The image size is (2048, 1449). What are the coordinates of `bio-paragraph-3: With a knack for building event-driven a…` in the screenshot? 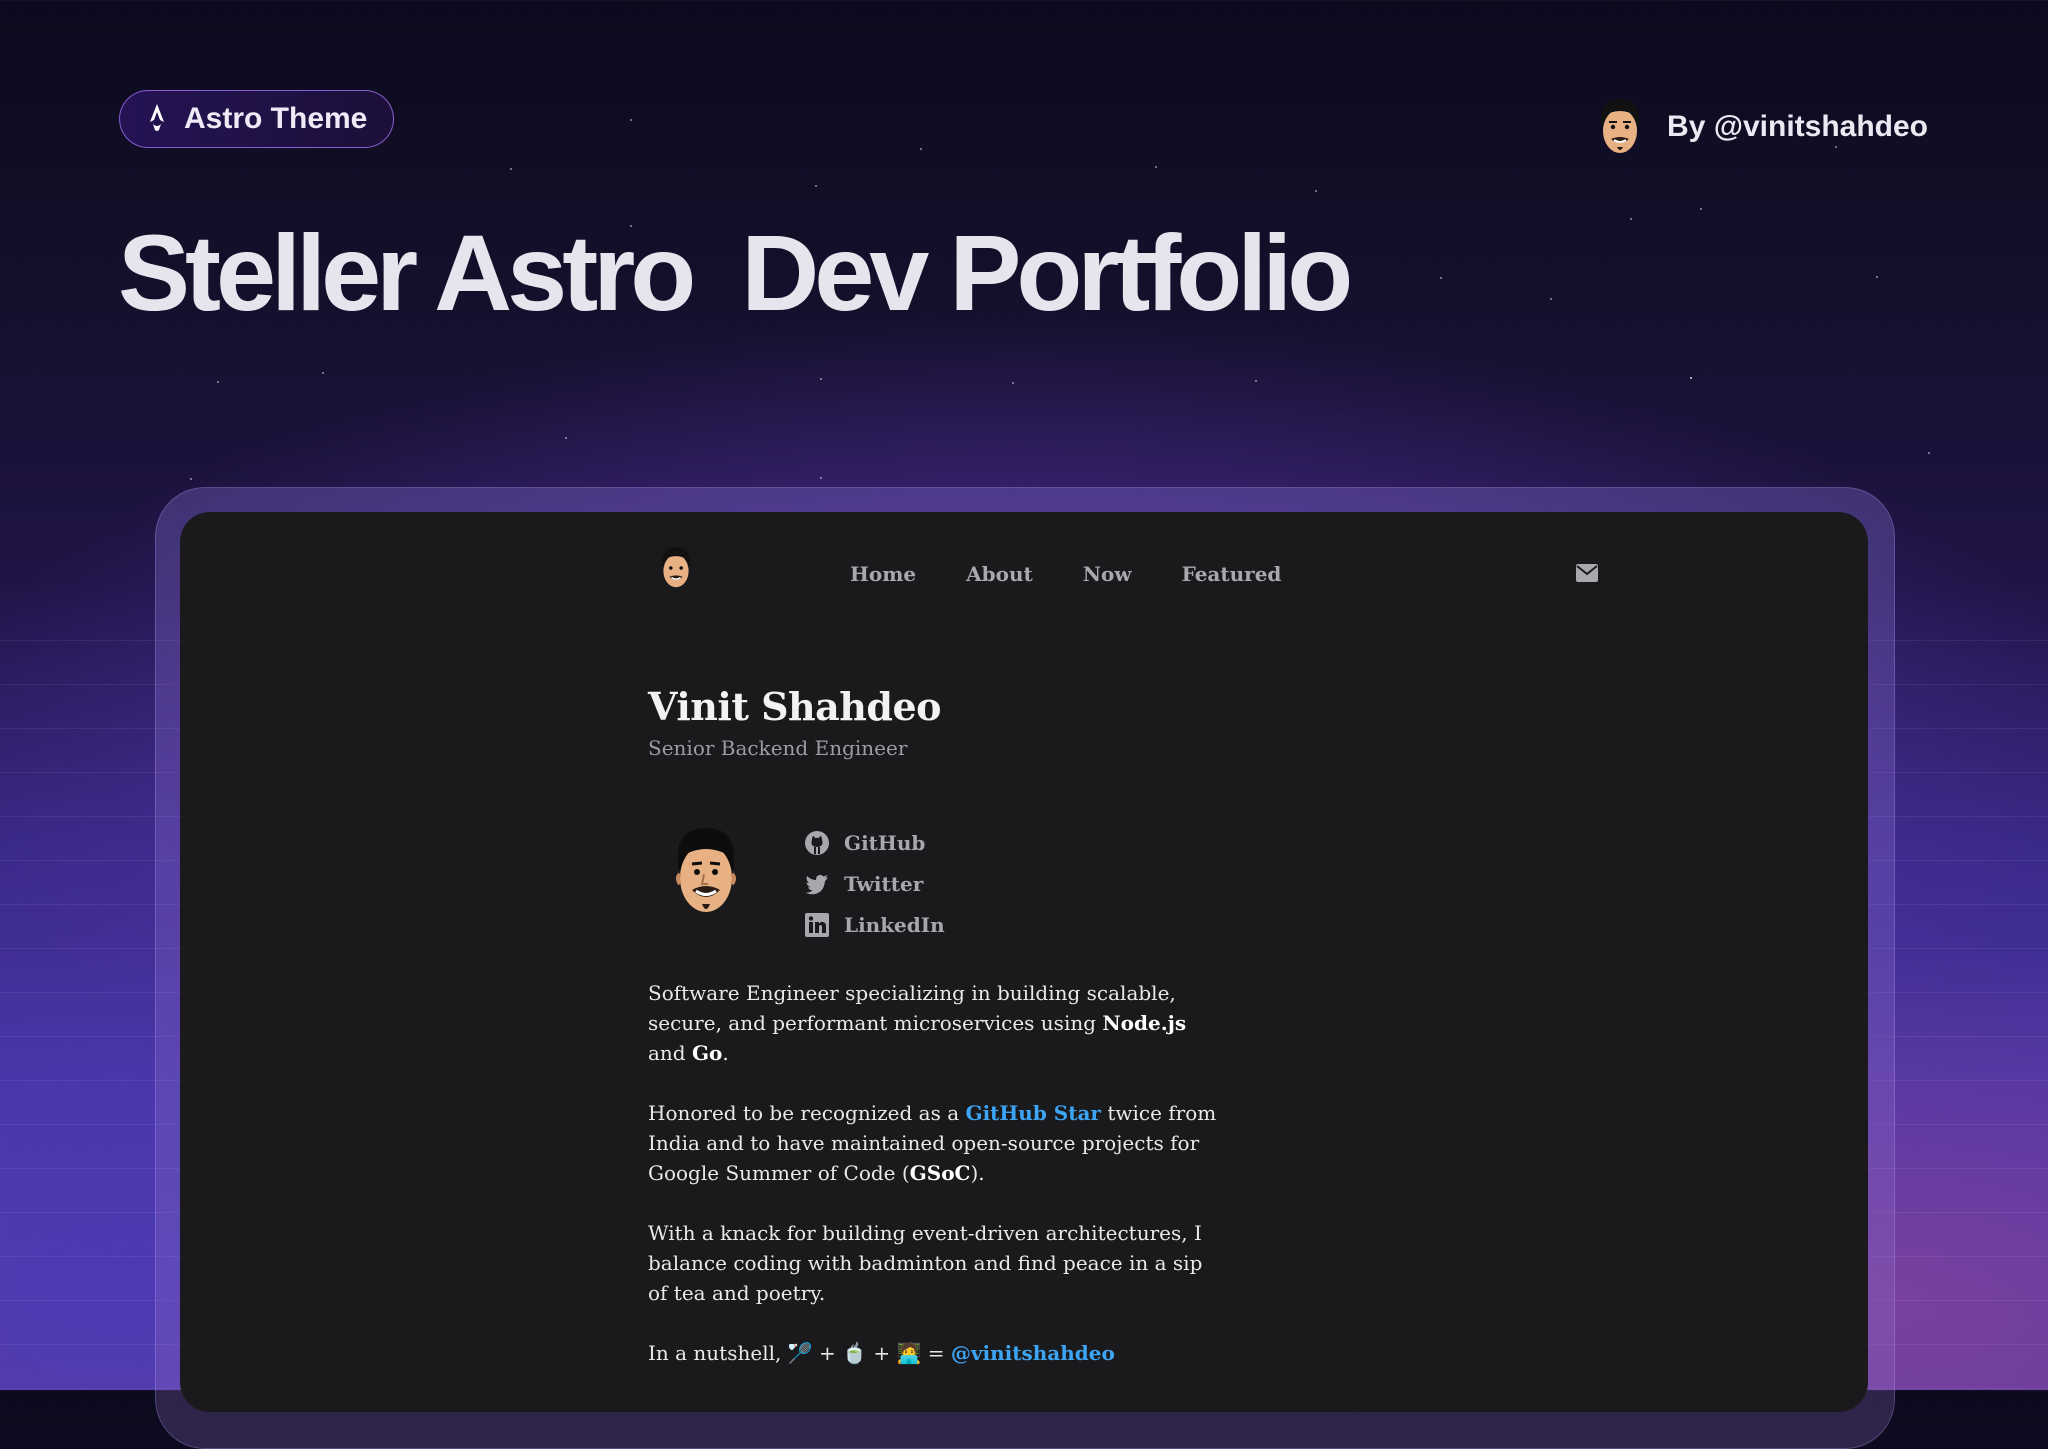 It's located at (925, 1263).